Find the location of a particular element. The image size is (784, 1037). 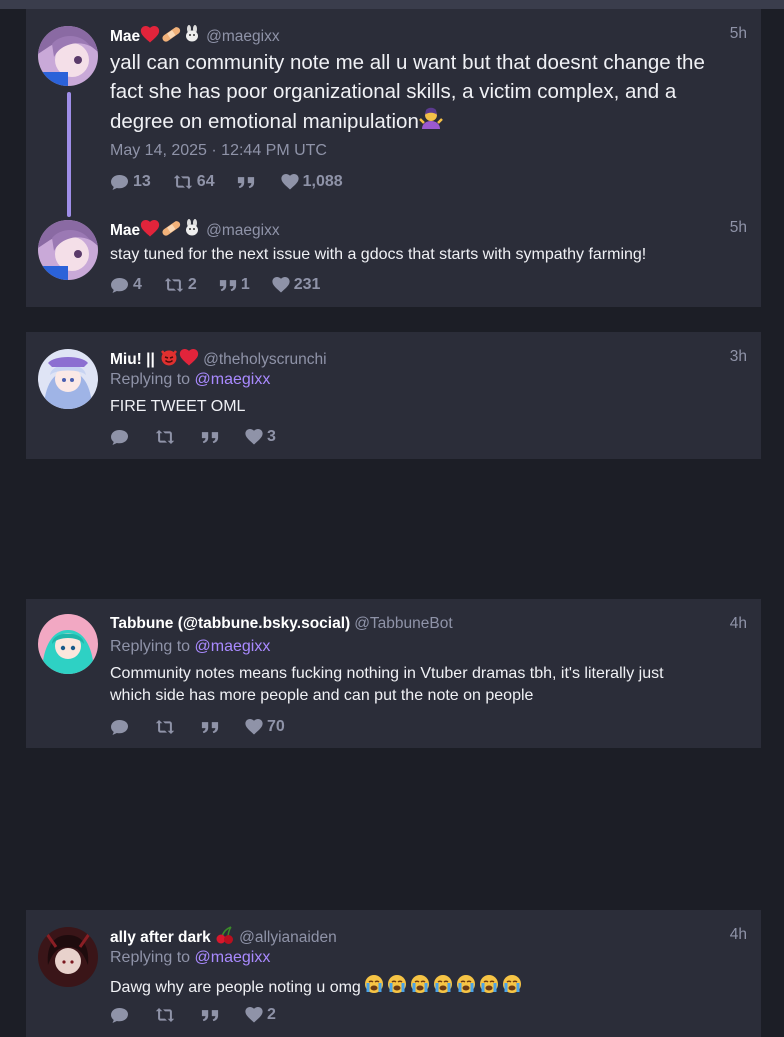

author-name: Miu! || is located at coordinates (132, 359).